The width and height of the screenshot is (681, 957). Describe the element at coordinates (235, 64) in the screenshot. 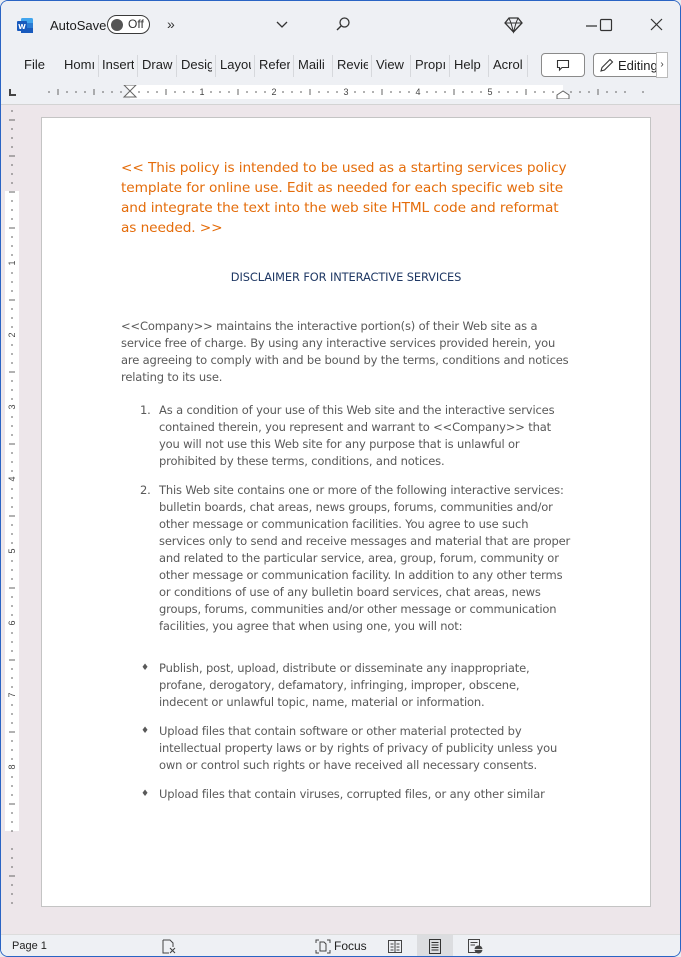

I see `tab-layout: Layou` at that location.